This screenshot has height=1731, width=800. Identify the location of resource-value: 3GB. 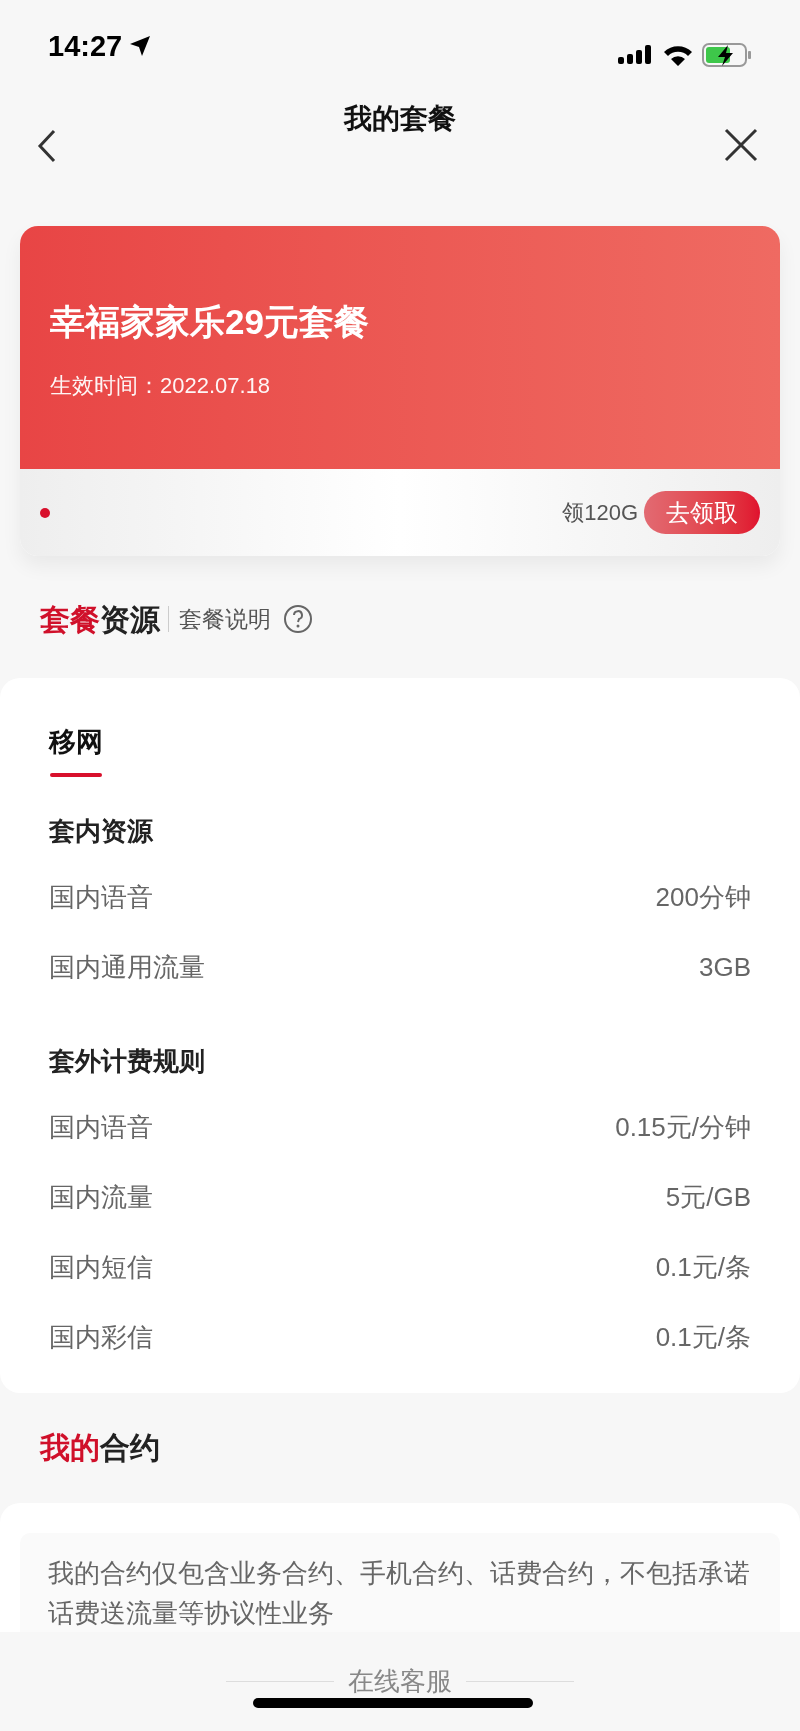
(724, 967).